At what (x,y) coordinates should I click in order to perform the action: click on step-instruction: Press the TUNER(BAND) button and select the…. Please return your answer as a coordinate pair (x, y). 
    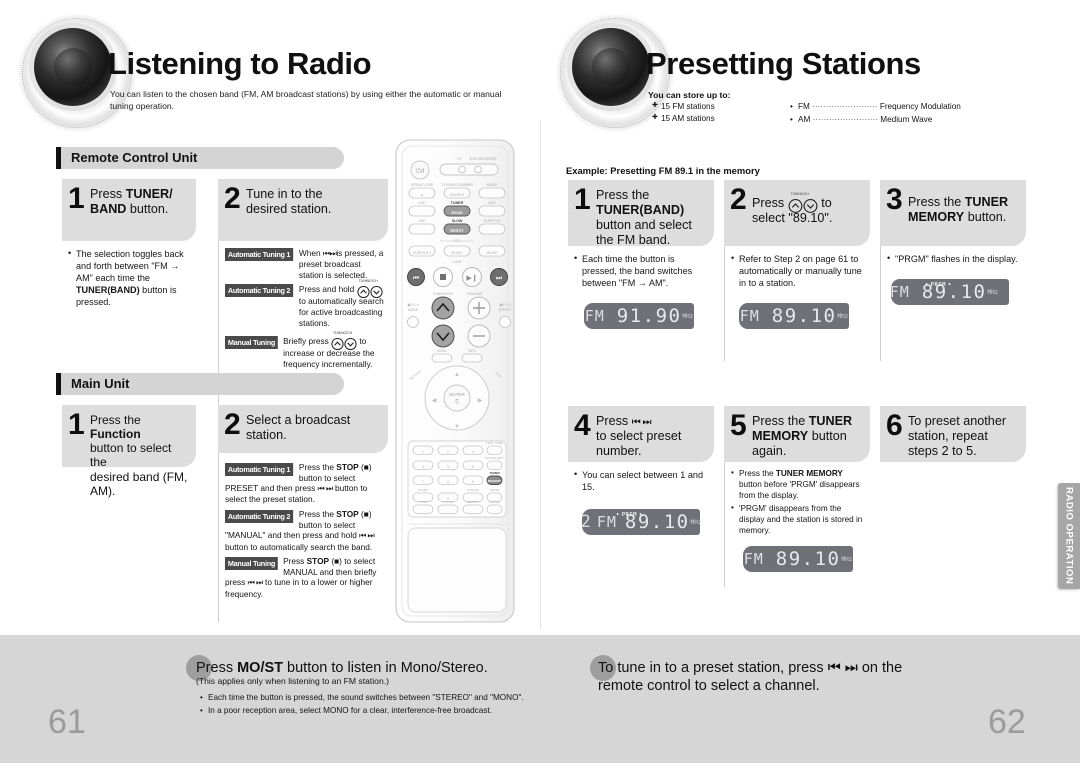
    Looking at the image, I should click on (644, 217).